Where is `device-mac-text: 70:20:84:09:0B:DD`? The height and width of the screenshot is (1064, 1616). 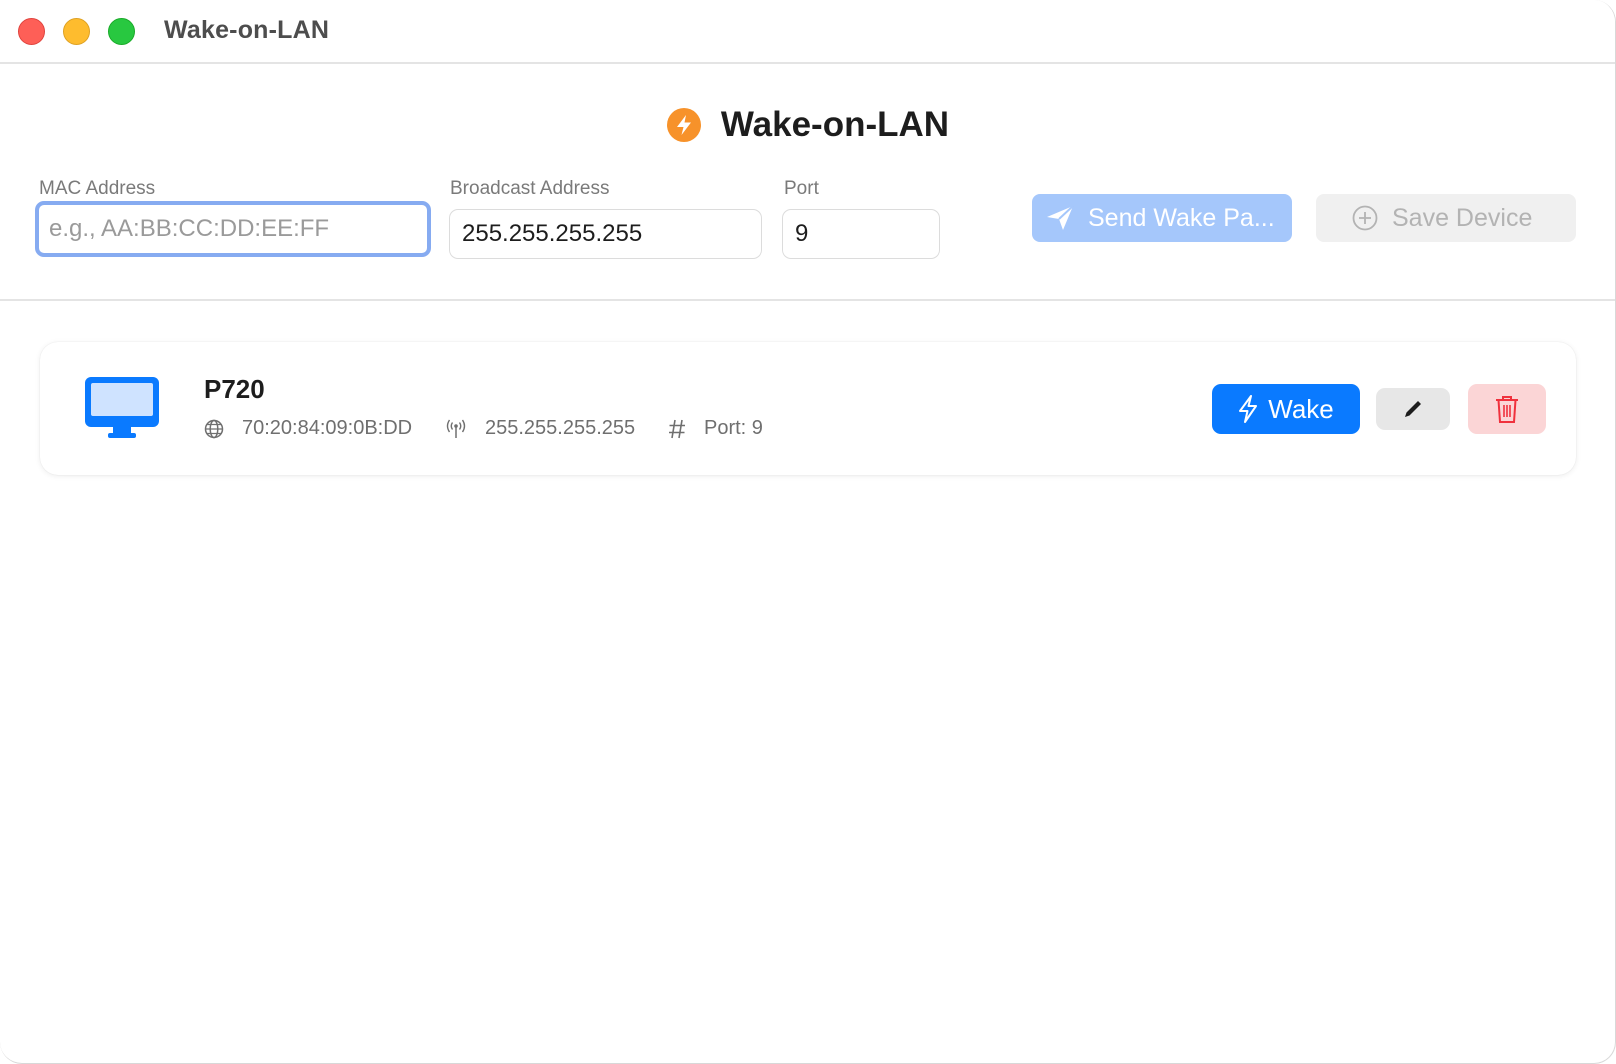 device-mac-text: 70:20:84:09:0B:DD is located at coordinates (327, 428).